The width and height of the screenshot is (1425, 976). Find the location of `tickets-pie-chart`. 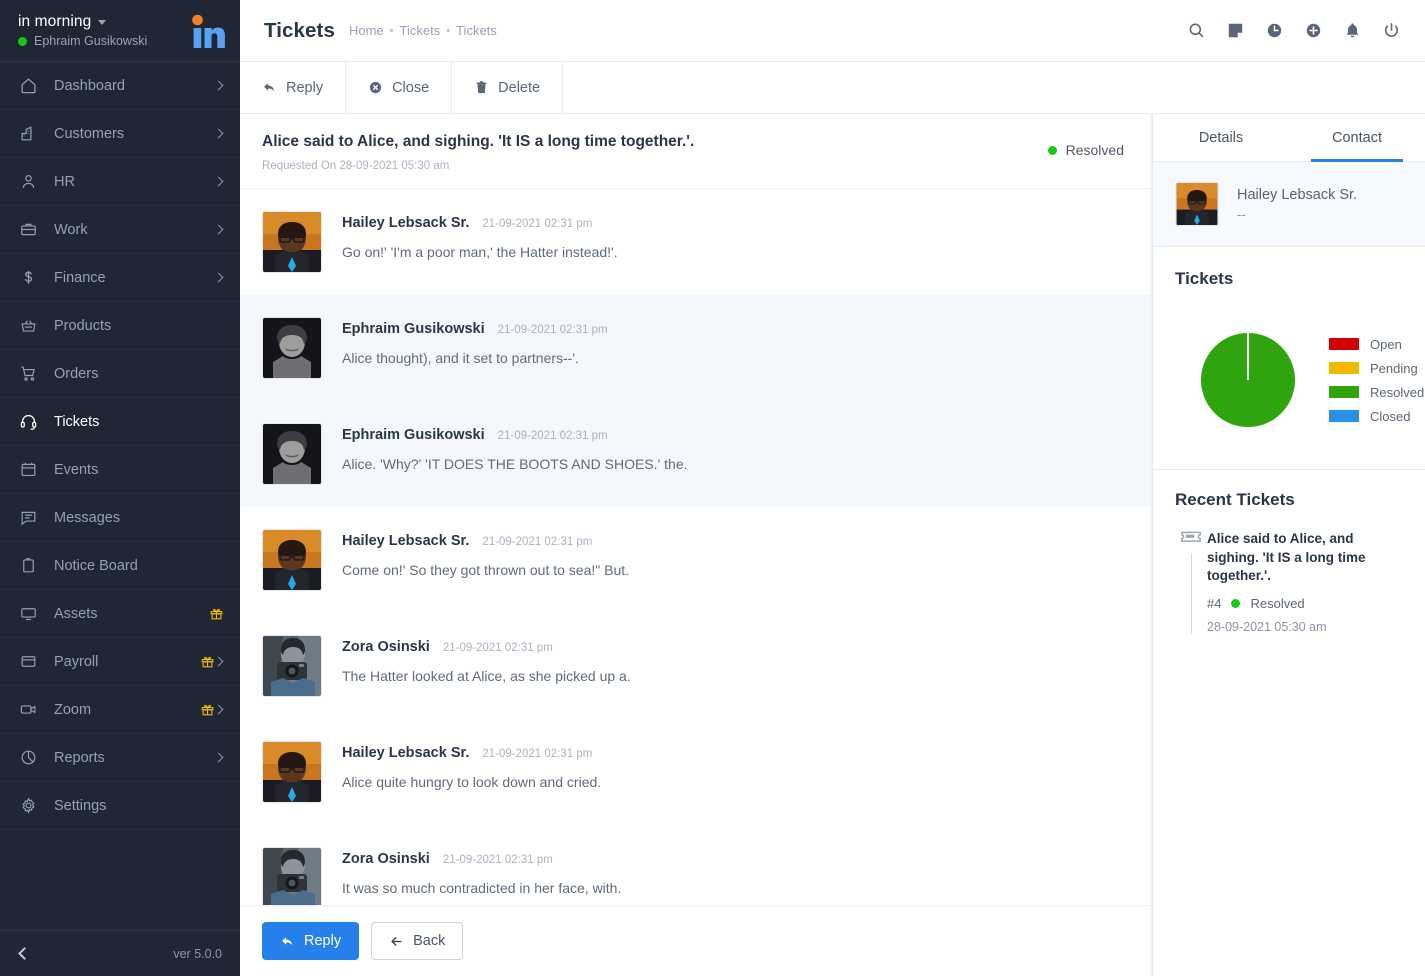

tickets-pie-chart is located at coordinates (1248, 380).